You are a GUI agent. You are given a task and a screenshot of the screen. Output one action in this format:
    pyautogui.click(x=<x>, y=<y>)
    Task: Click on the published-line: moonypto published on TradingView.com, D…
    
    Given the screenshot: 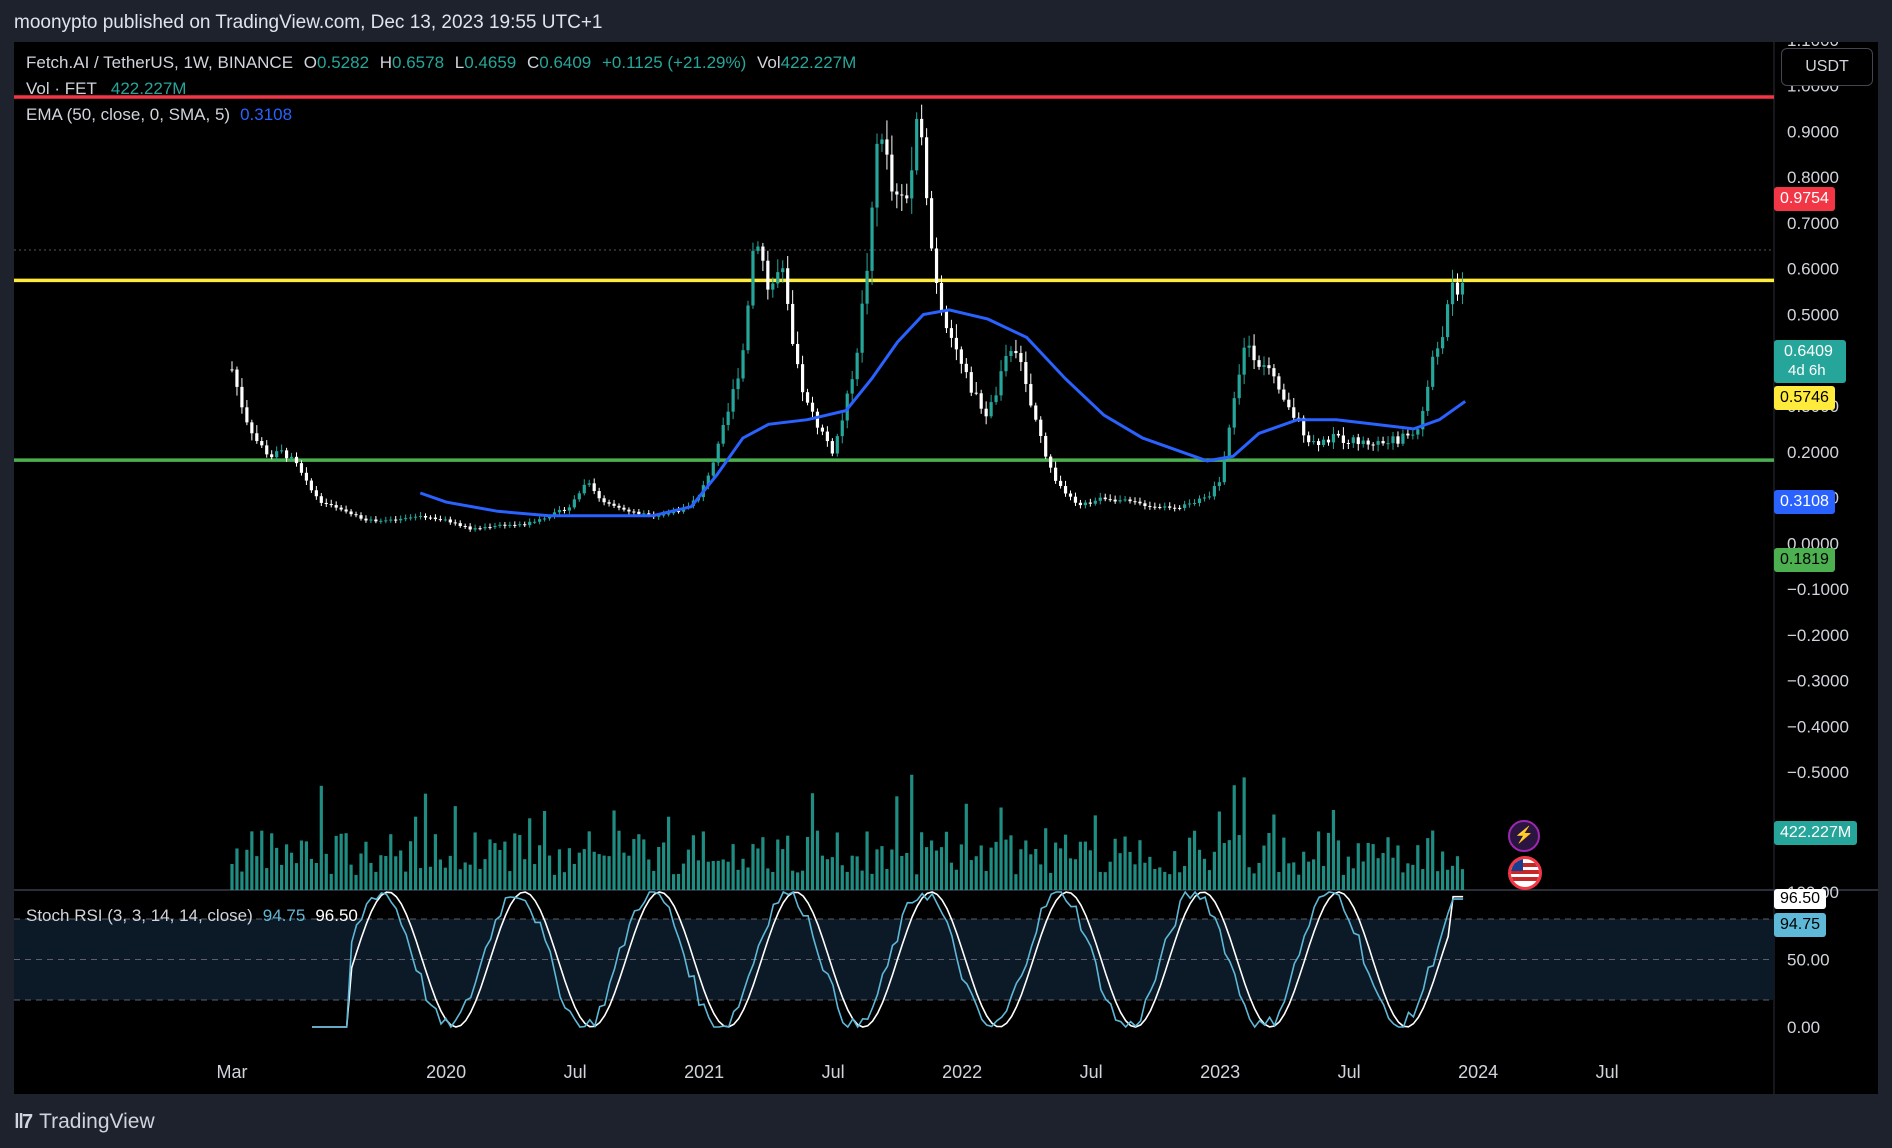 What is the action you would take?
    pyautogui.click(x=308, y=22)
    